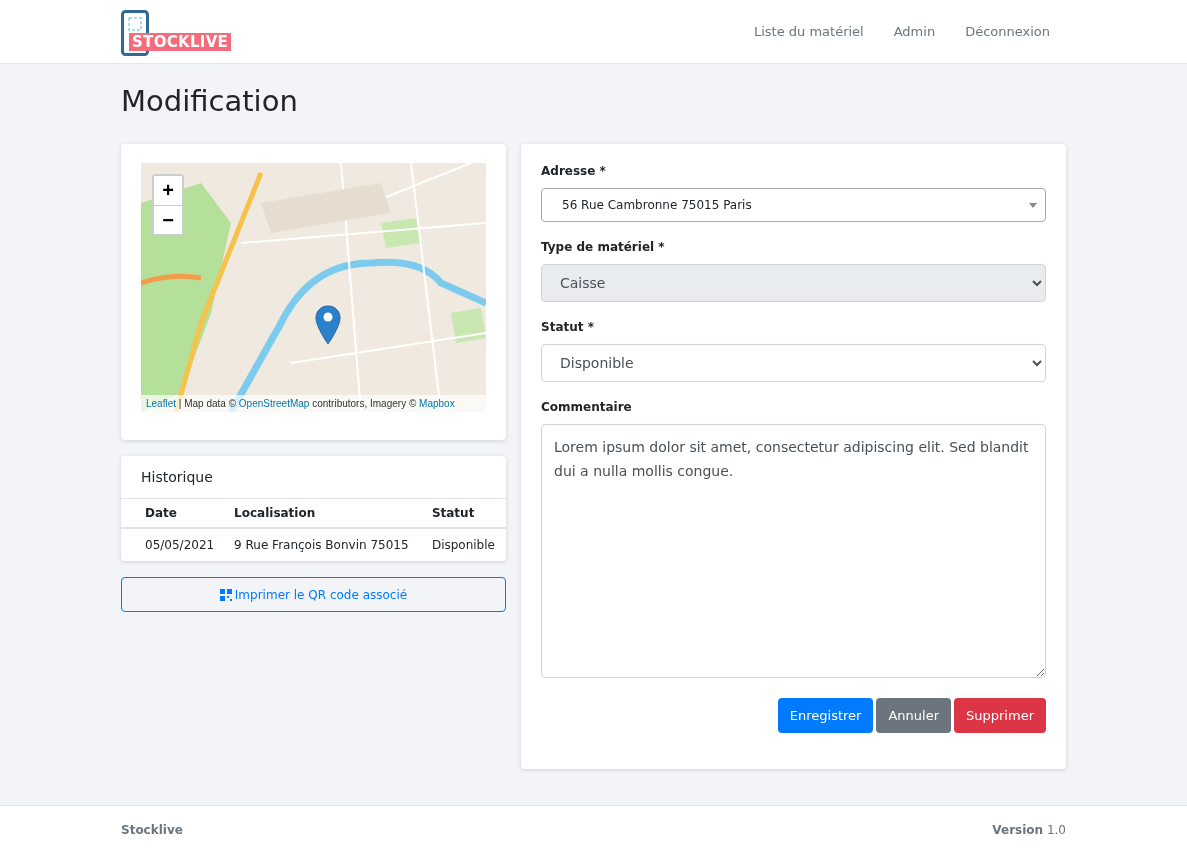  I want to click on column-header: Statut, so click(464, 513).